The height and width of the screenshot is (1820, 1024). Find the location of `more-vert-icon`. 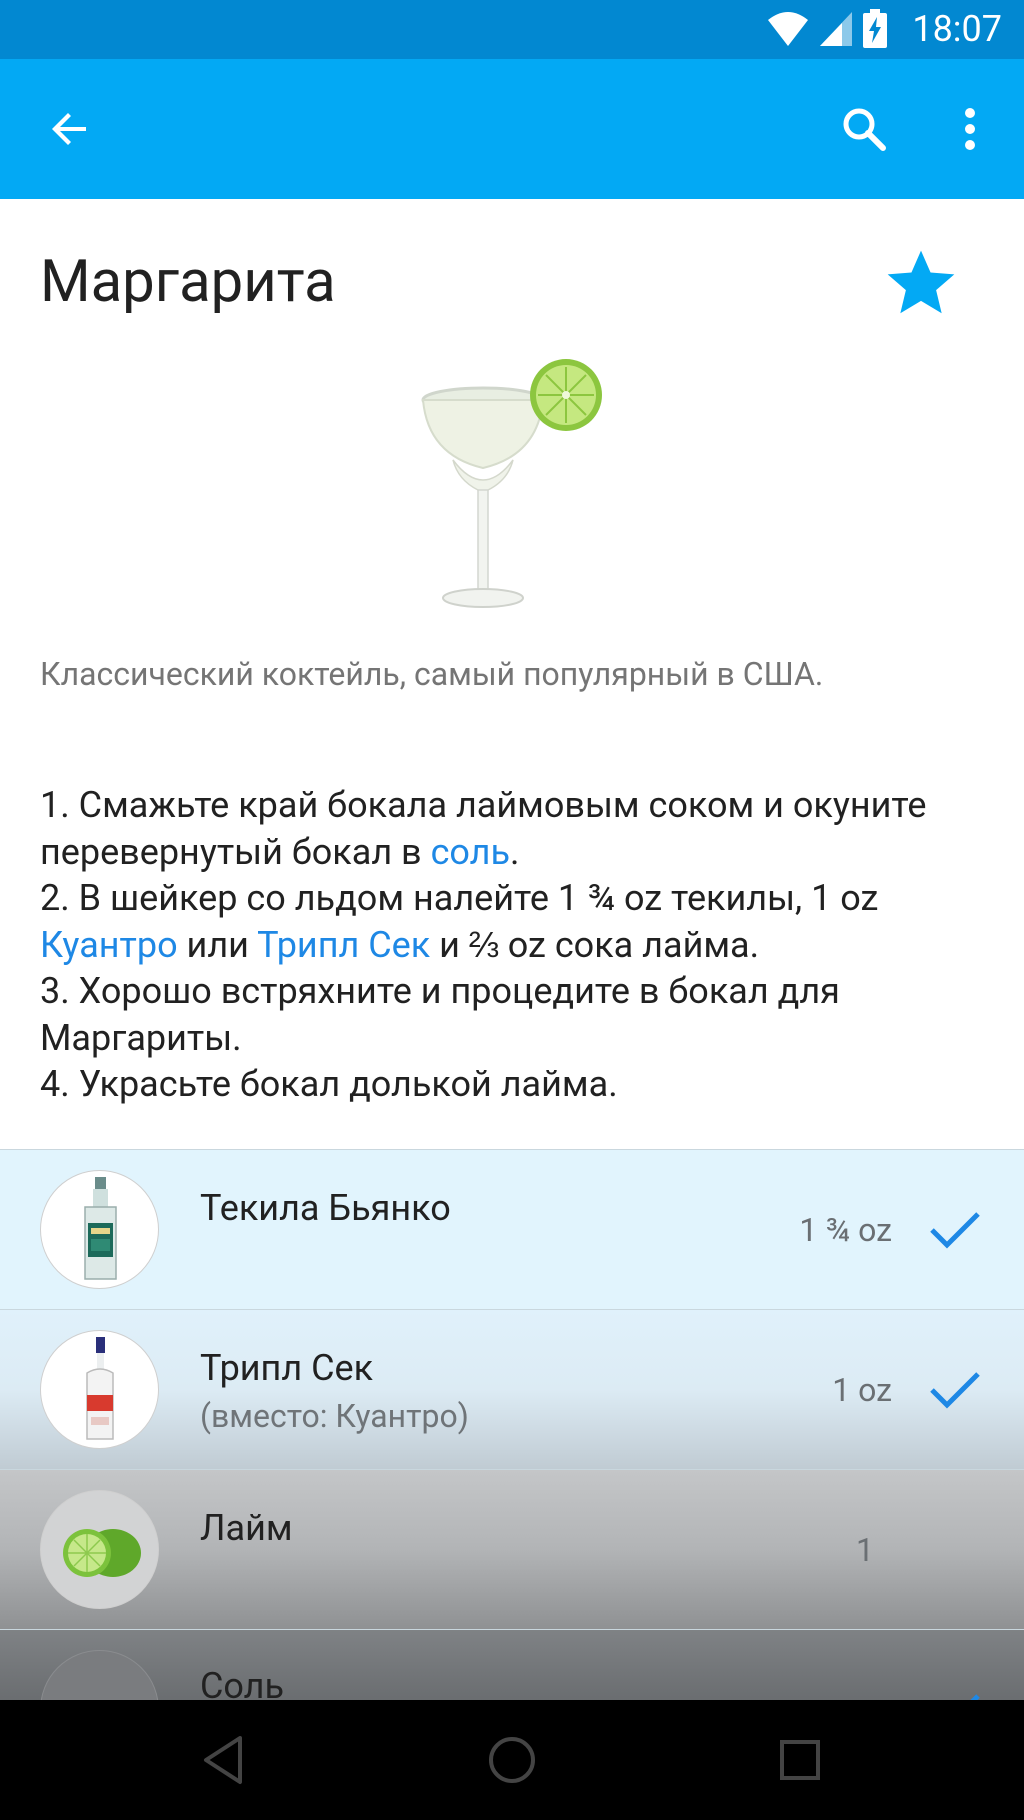

more-vert-icon is located at coordinates (970, 129).